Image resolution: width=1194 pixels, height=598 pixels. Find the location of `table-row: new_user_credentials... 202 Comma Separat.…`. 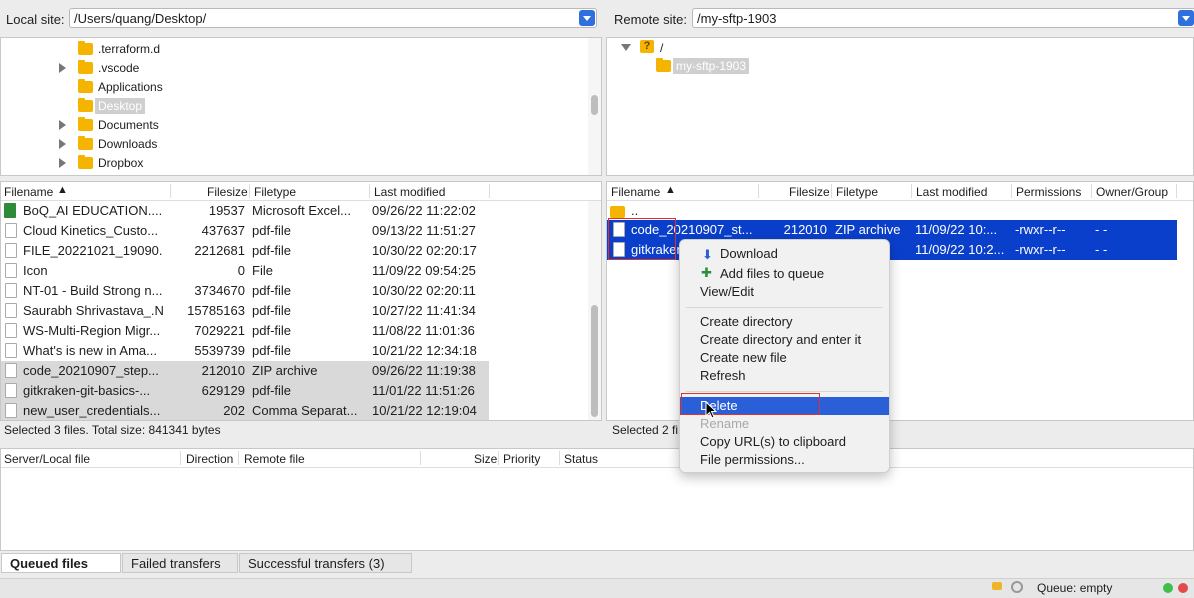

table-row: new_user_credentials... 202 Comma Separat.… is located at coordinates (245, 410).